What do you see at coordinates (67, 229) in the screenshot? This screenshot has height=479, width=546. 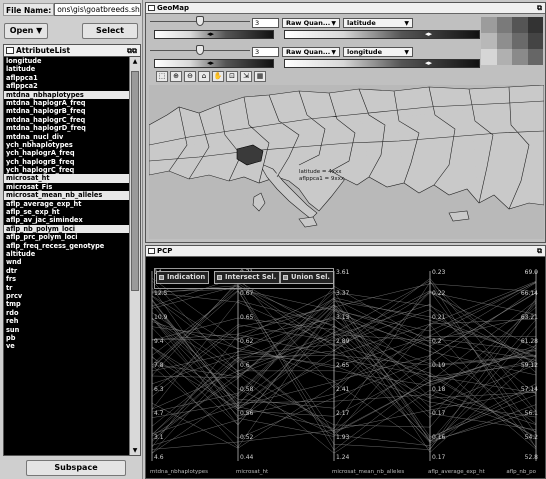 I see `attribute-list-item: aflp_nb_polym_loci` at bounding box center [67, 229].